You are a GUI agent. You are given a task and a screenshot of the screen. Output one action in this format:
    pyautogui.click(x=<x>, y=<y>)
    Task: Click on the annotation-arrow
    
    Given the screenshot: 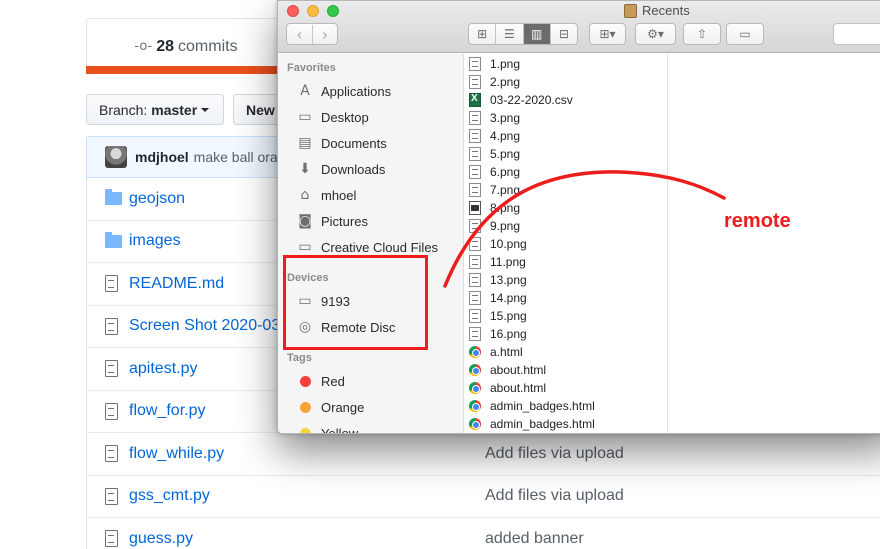 What is the action you would take?
    pyautogui.click(x=584, y=229)
    